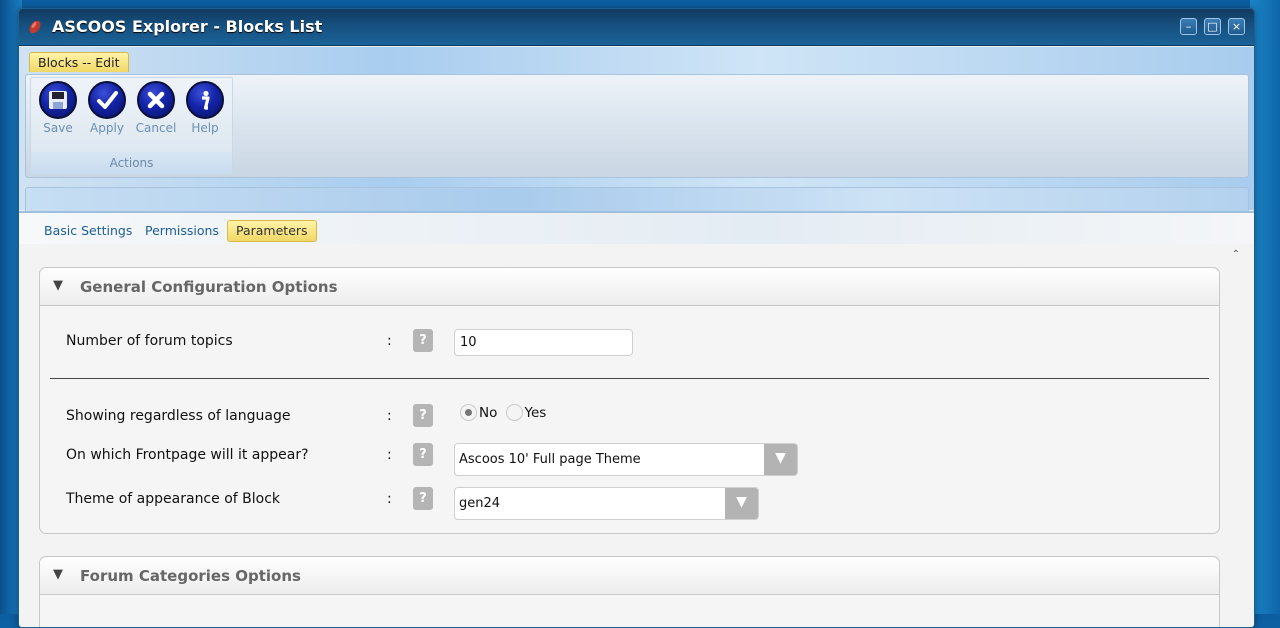 The height and width of the screenshot is (628, 1280). What do you see at coordinates (629, 287) in the screenshot?
I see `section-header: ▼ General Configuration Options` at bounding box center [629, 287].